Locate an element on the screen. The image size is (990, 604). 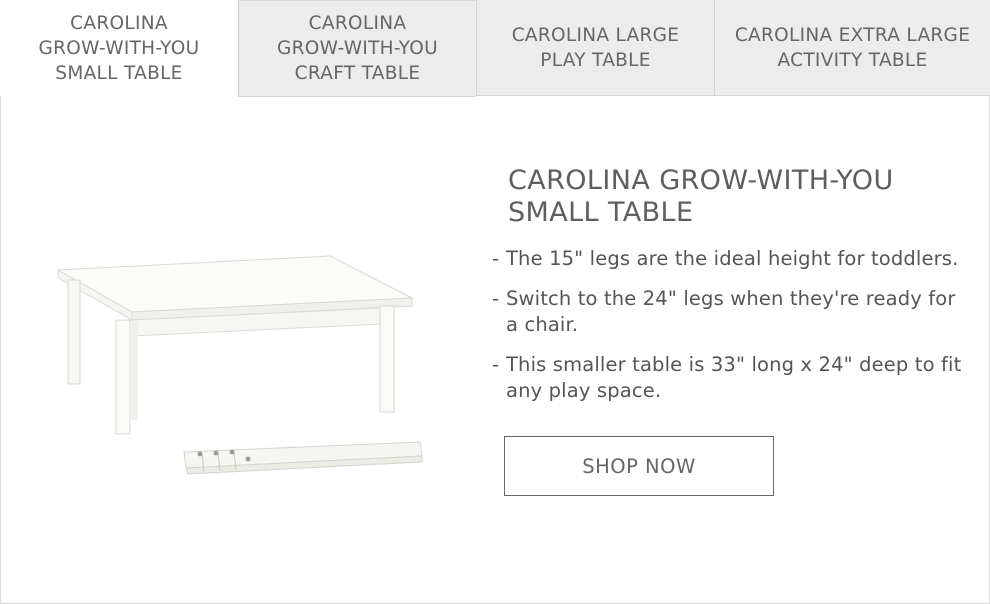
tab-extra-large-activity-table: CAROLINA EXTRA LARGE ACTIVITY TABLE is located at coordinates (852, 48).